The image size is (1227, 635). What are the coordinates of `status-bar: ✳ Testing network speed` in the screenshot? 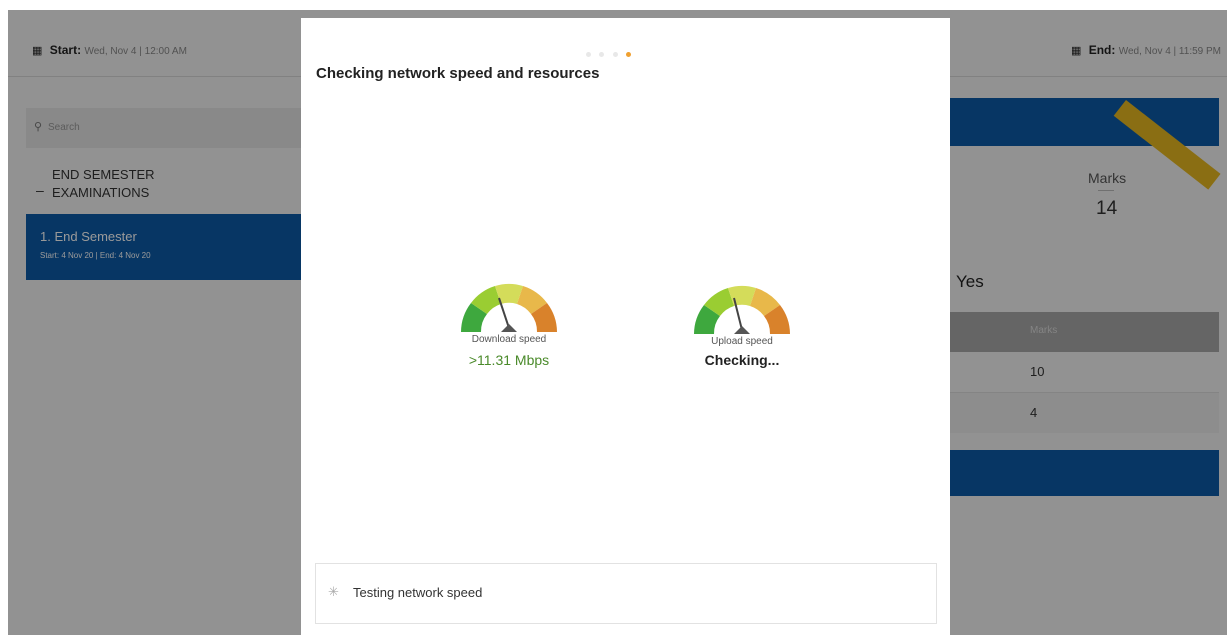 It's located at (626, 593).